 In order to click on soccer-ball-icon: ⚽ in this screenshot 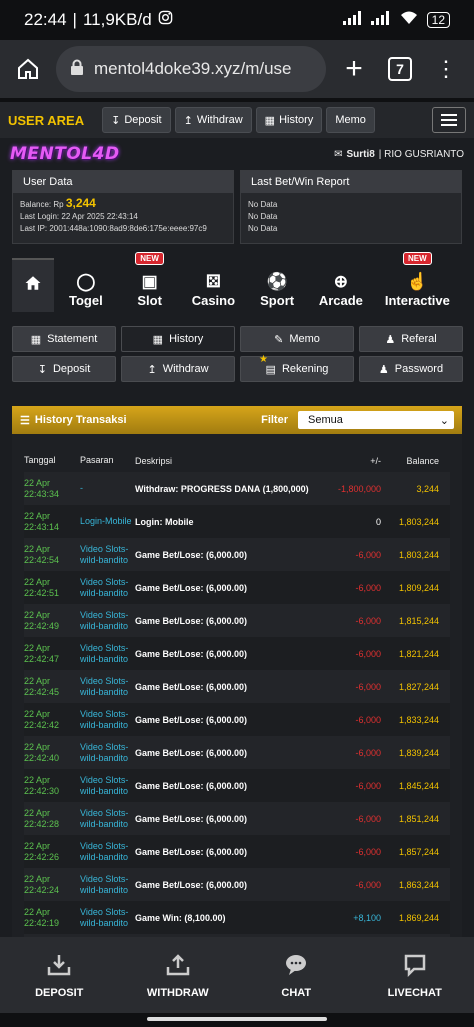, I will do `click(277, 281)`.